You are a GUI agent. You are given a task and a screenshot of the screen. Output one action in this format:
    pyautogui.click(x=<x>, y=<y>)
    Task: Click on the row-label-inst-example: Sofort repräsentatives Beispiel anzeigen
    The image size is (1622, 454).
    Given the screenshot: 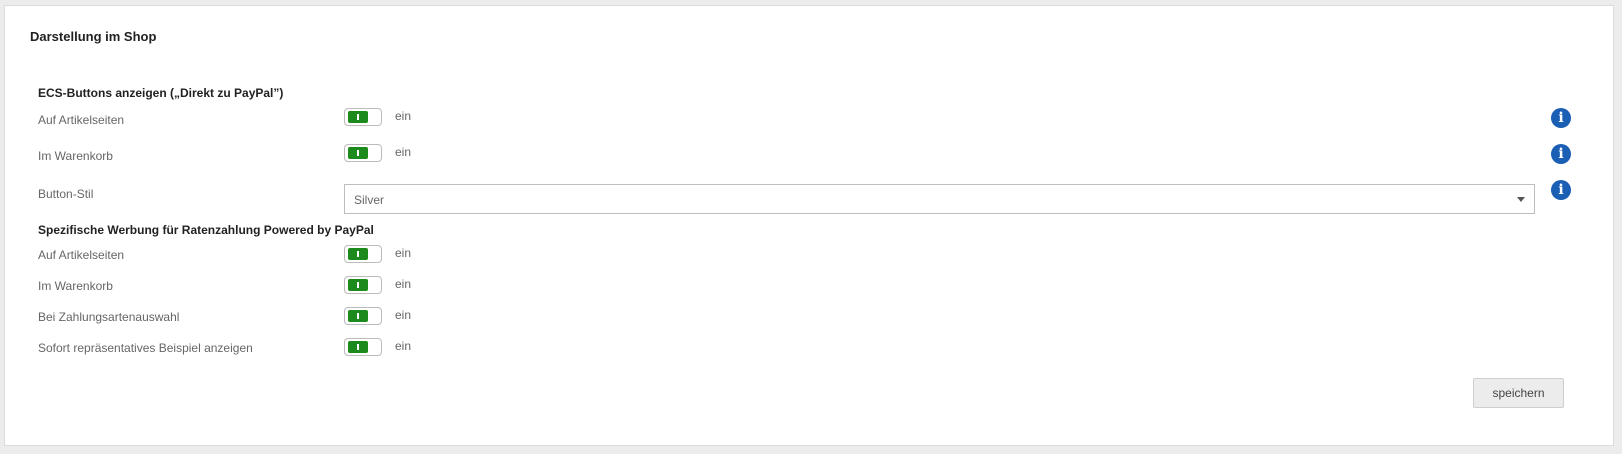 What is the action you would take?
    pyautogui.click(x=145, y=348)
    